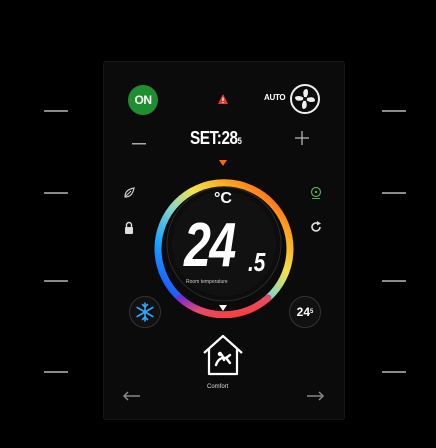 The width and height of the screenshot is (436, 448). I want to click on snowflake-icon, so click(145, 312).